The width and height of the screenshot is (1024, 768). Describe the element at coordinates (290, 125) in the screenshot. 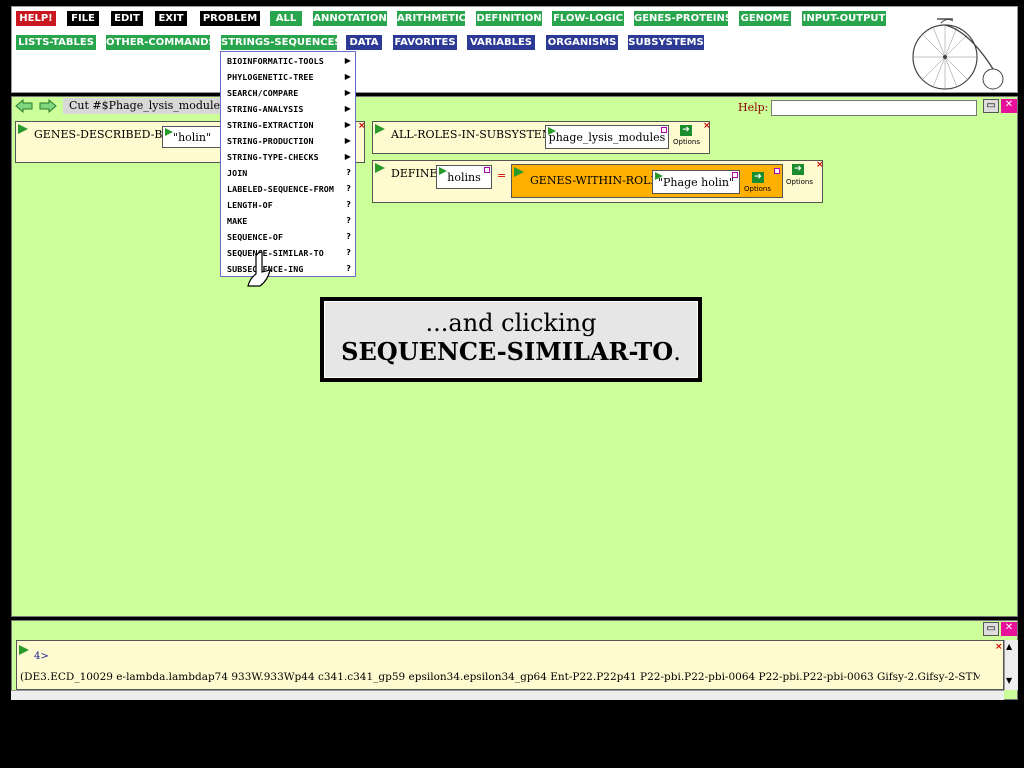

I see `dropdown-item: STRING-EXTRACTION ▶` at that location.